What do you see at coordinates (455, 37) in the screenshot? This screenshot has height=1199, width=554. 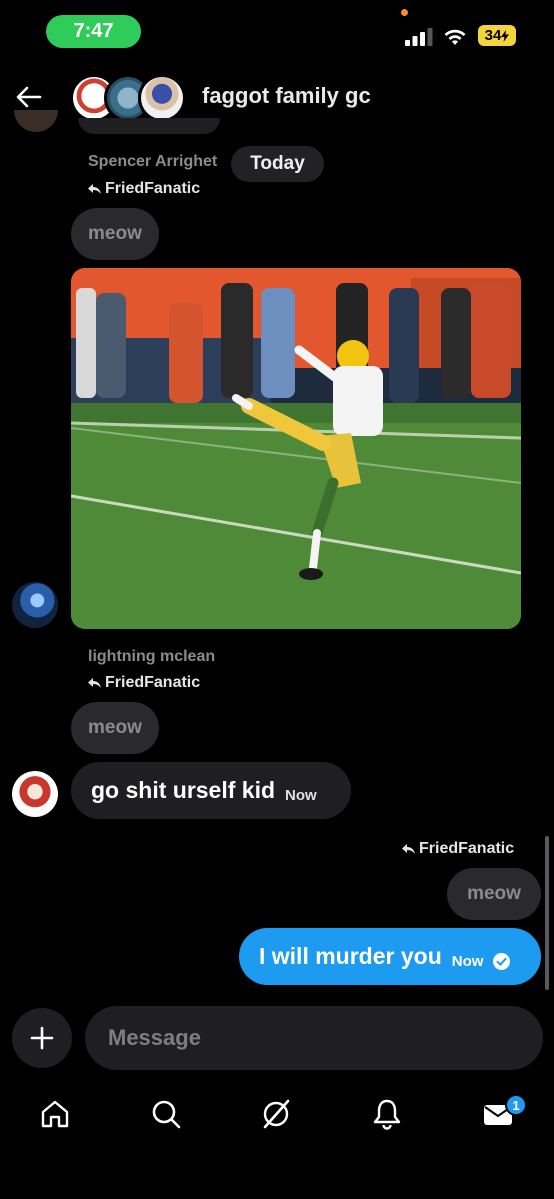 I see `wifi-icon` at bounding box center [455, 37].